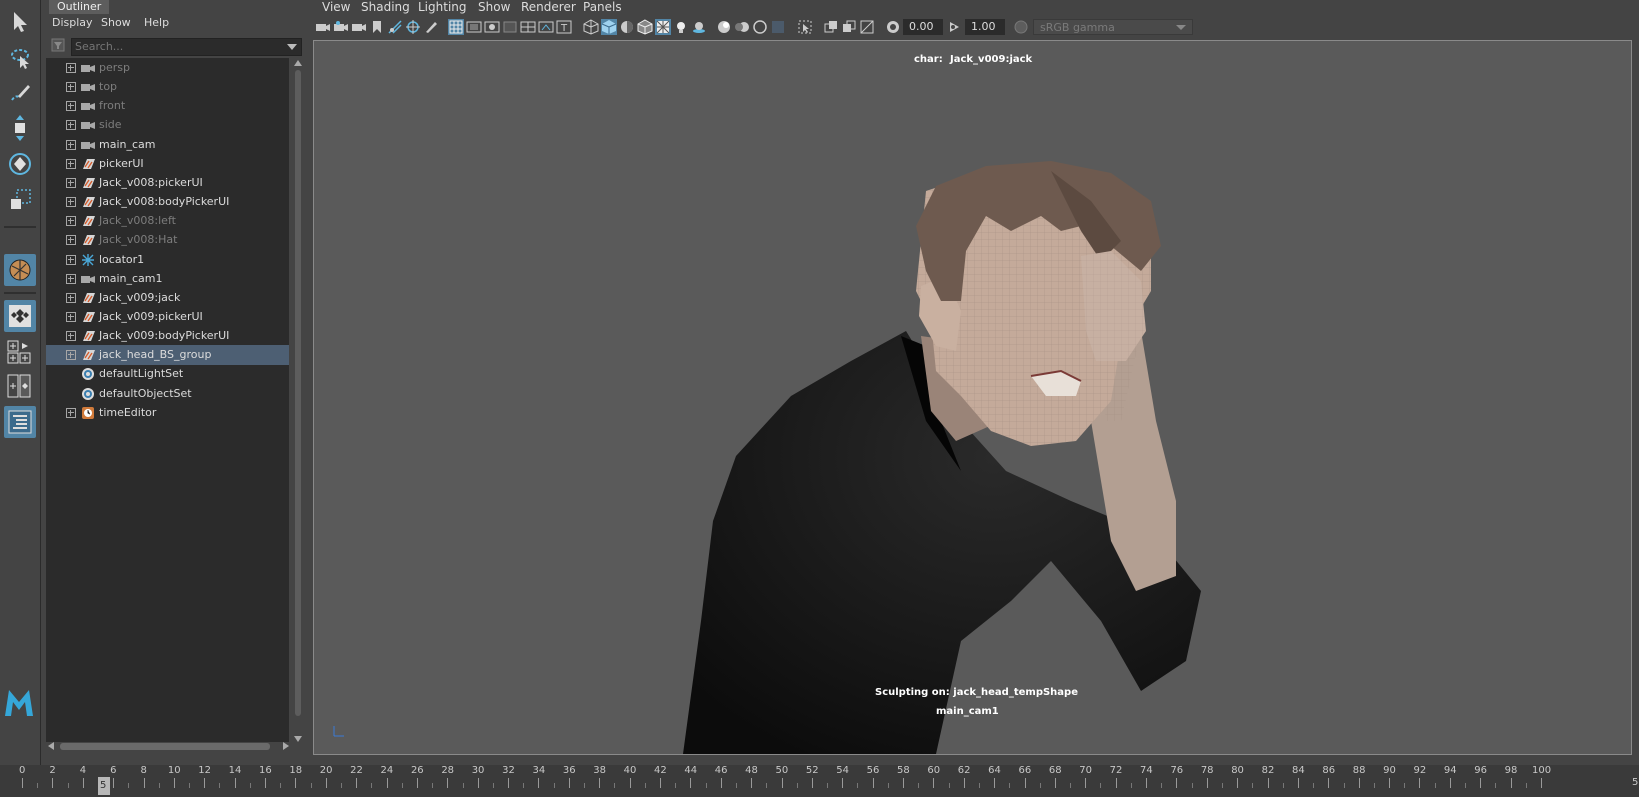  Describe the element at coordinates (20, 22) in the screenshot. I see `select-tool-icon` at that location.